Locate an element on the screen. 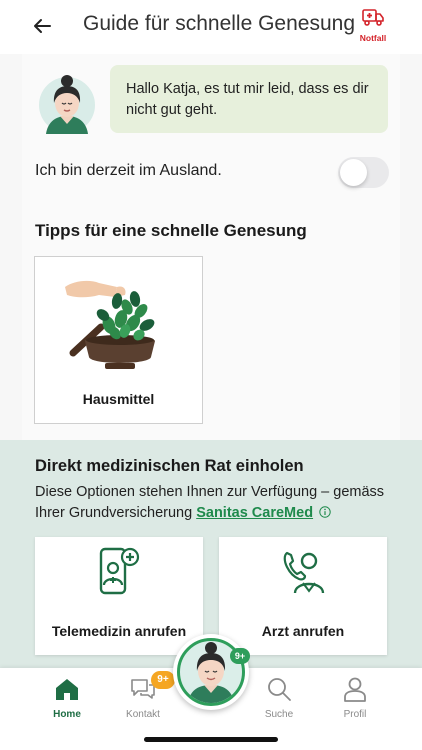  emergency-label: Notfall is located at coordinates (373, 38).